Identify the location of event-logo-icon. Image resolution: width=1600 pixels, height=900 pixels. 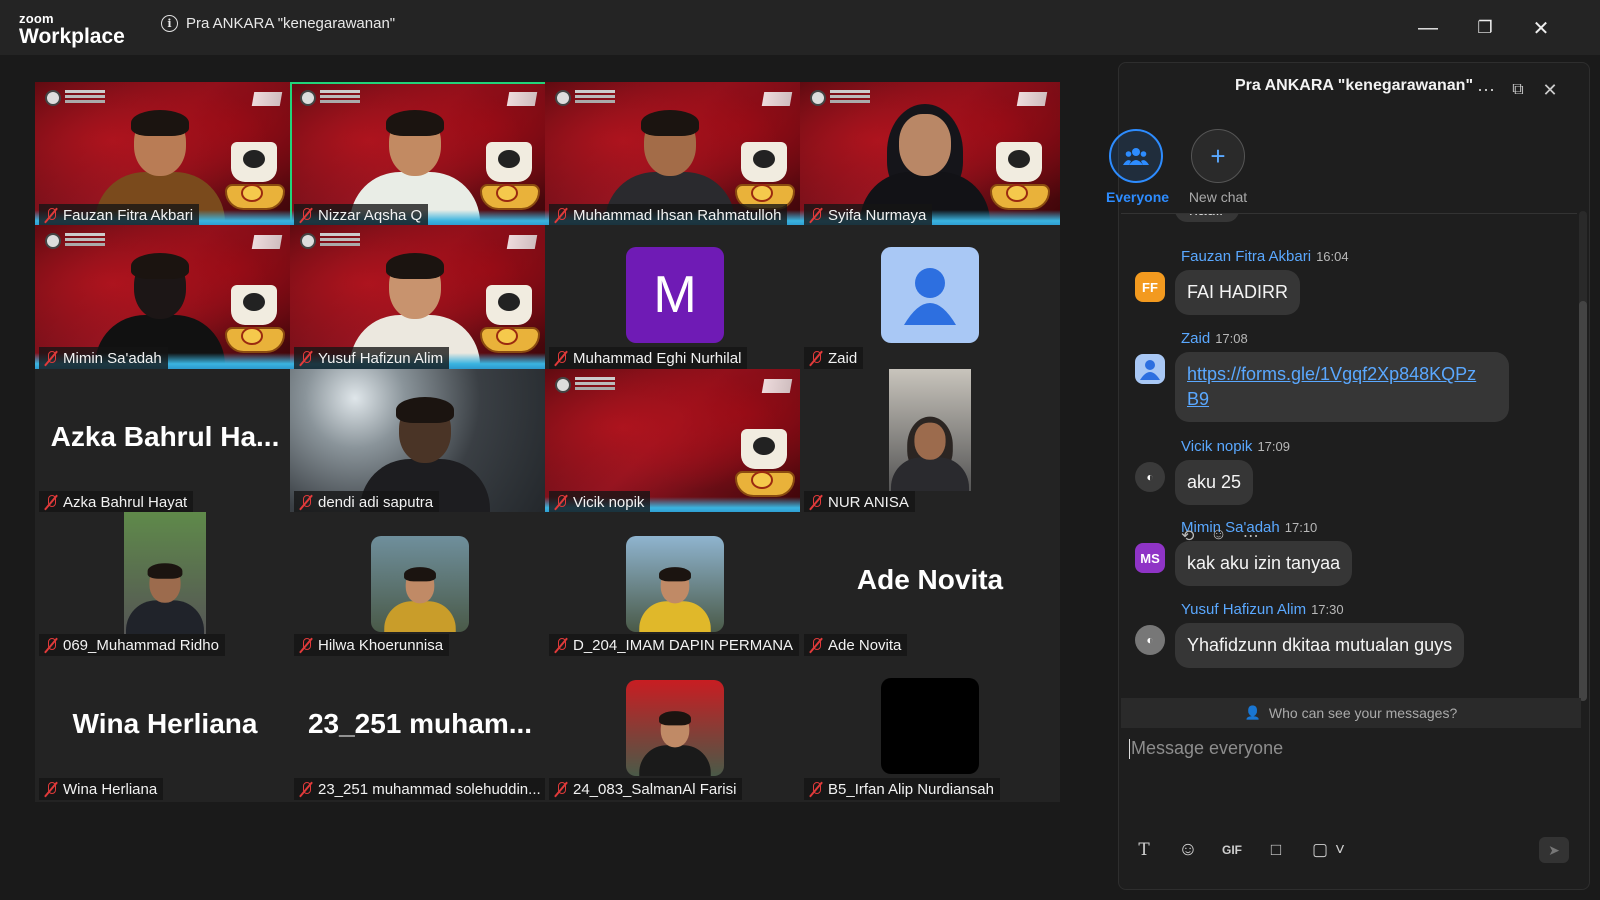
(53, 98).